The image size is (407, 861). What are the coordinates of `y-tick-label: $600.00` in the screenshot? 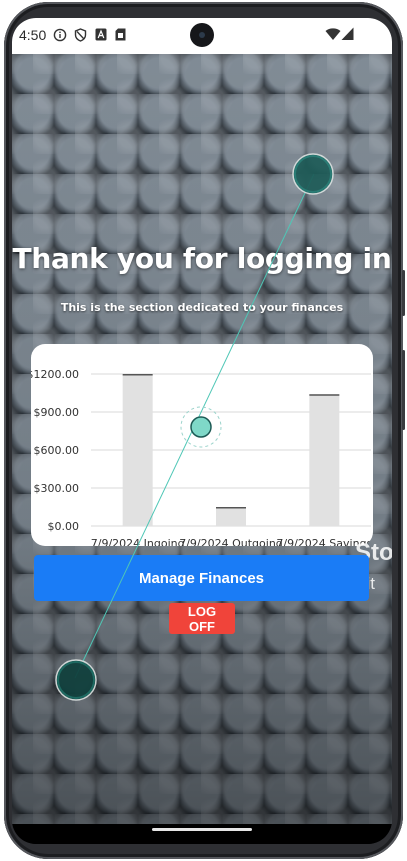 It's located at (57, 450).